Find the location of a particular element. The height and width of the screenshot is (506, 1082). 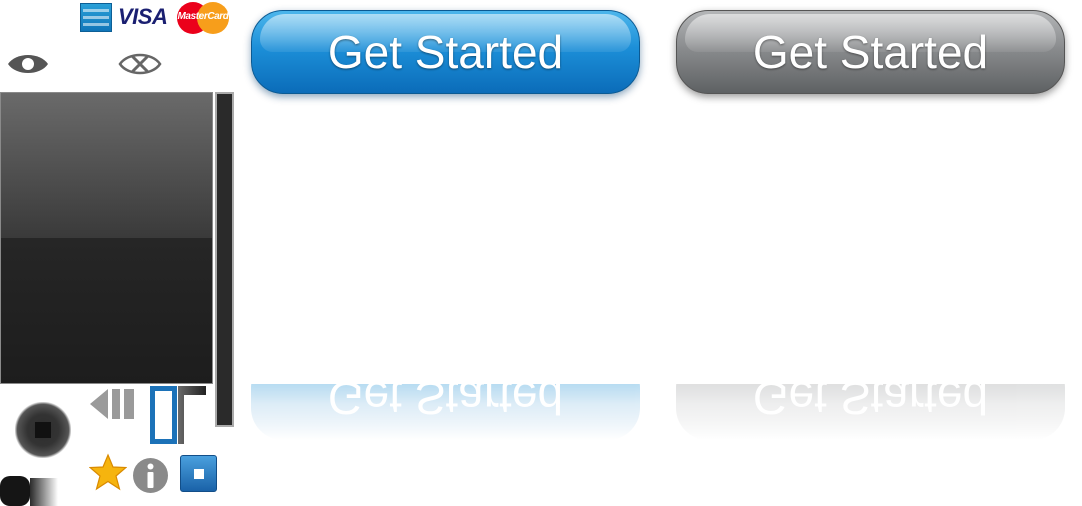

american-express-logo-icon is located at coordinates (96, 17).